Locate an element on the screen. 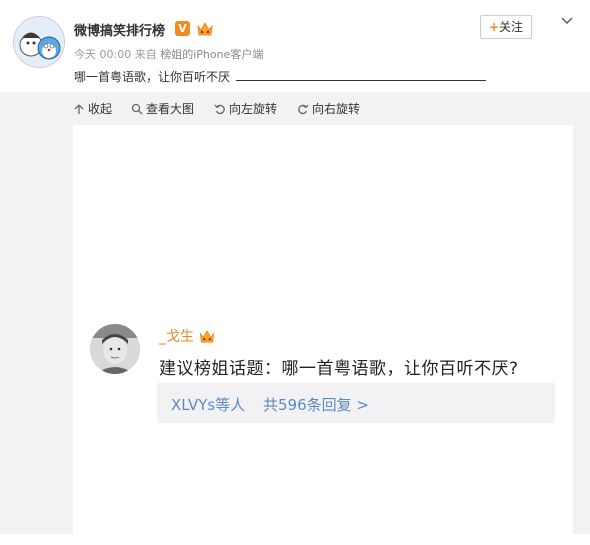 Image resolution: width=590 pixels, height=545 pixels. rotate-right-icon is located at coordinates (303, 109).